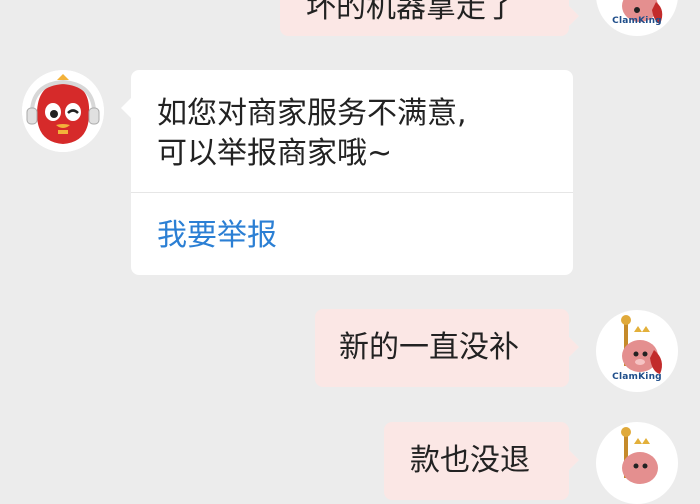  I want to click on card-text-line-2: 可以举报商家哦~, so click(275, 153).